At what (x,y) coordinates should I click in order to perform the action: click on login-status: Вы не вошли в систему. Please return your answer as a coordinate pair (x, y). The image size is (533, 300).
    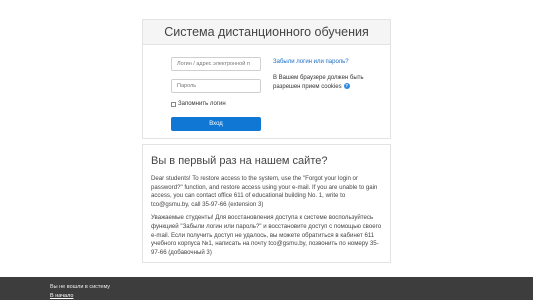
    Looking at the image, I should click on (80, 287).